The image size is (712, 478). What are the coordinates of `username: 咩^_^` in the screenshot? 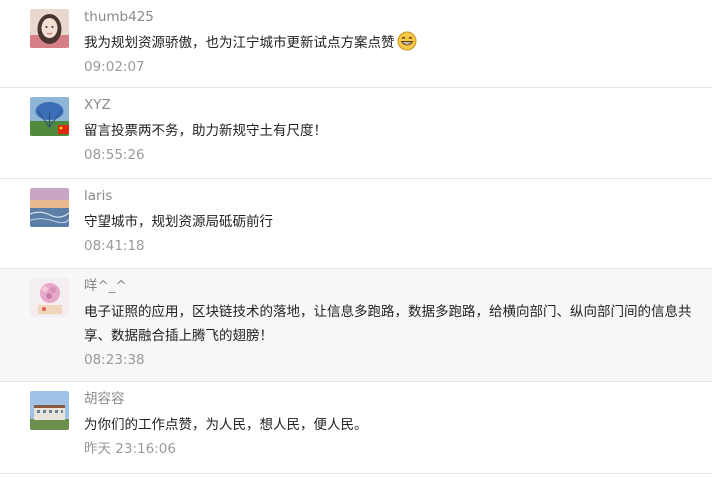 It's located at (105, 286).